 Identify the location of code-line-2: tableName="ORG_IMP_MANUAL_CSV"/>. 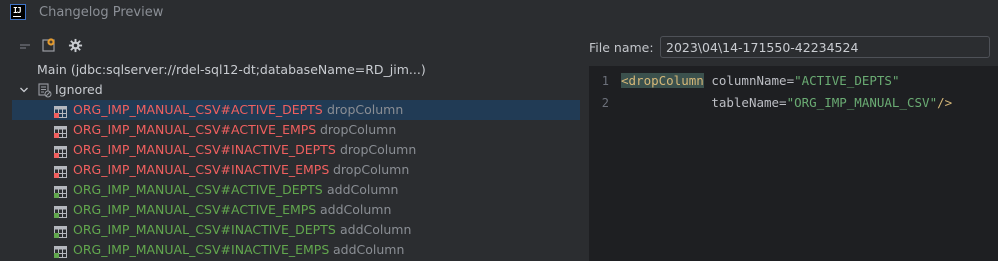
(786, 102).